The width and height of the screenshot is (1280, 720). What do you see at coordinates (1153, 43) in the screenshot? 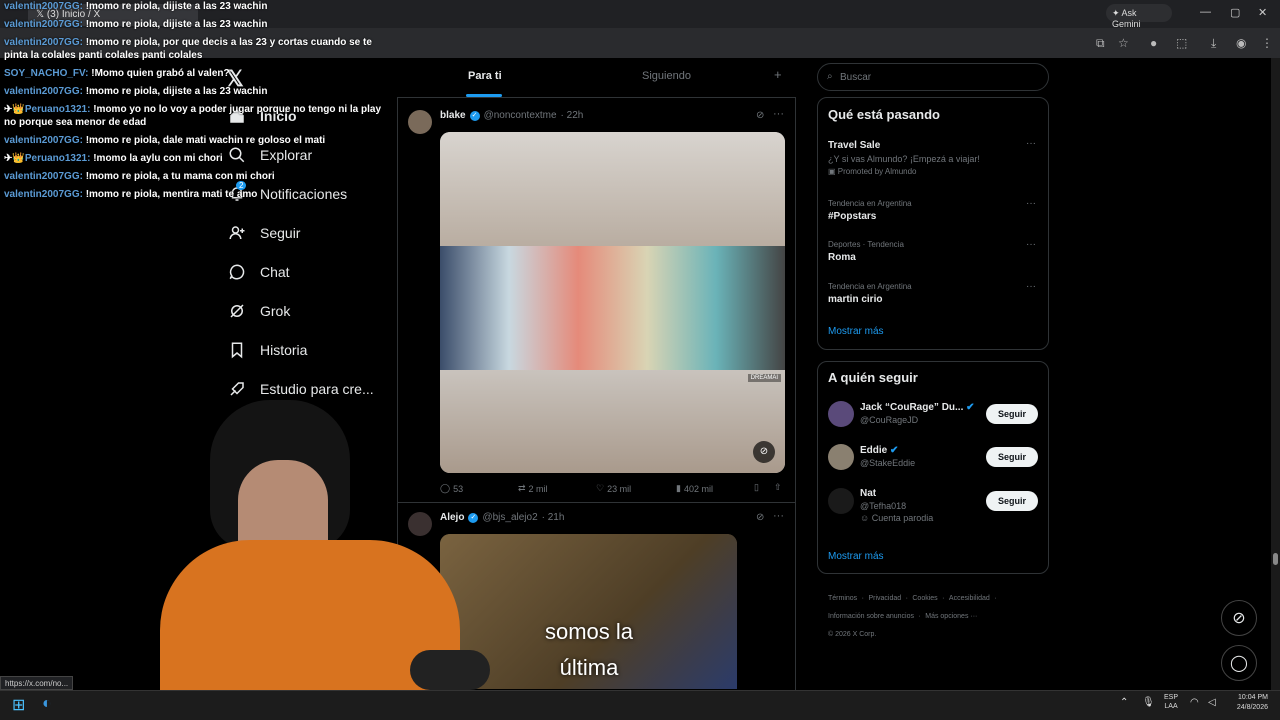
I see `chrome-profile-icon: ●` at bounding box center [1153, 43].